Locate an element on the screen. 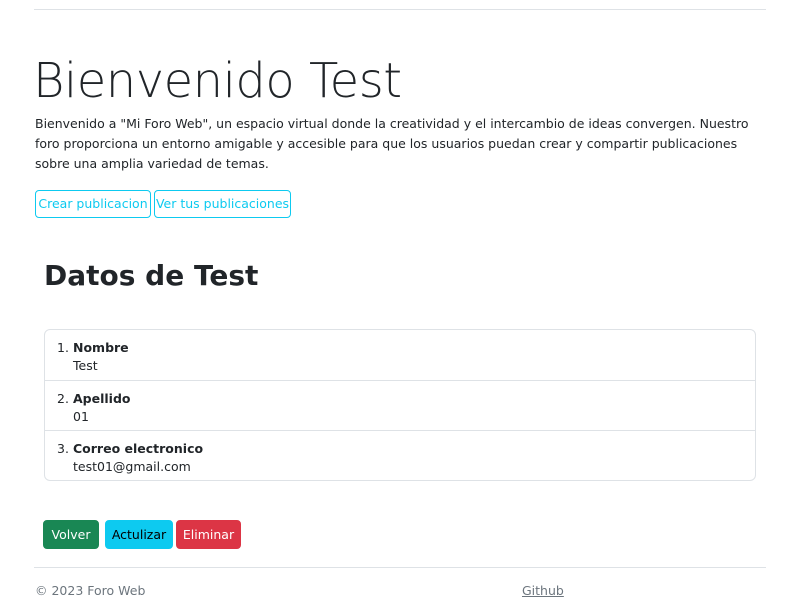  list-item-correo: 3. Correo electronico test01@gmail.com is located at coordinates (400, 455).